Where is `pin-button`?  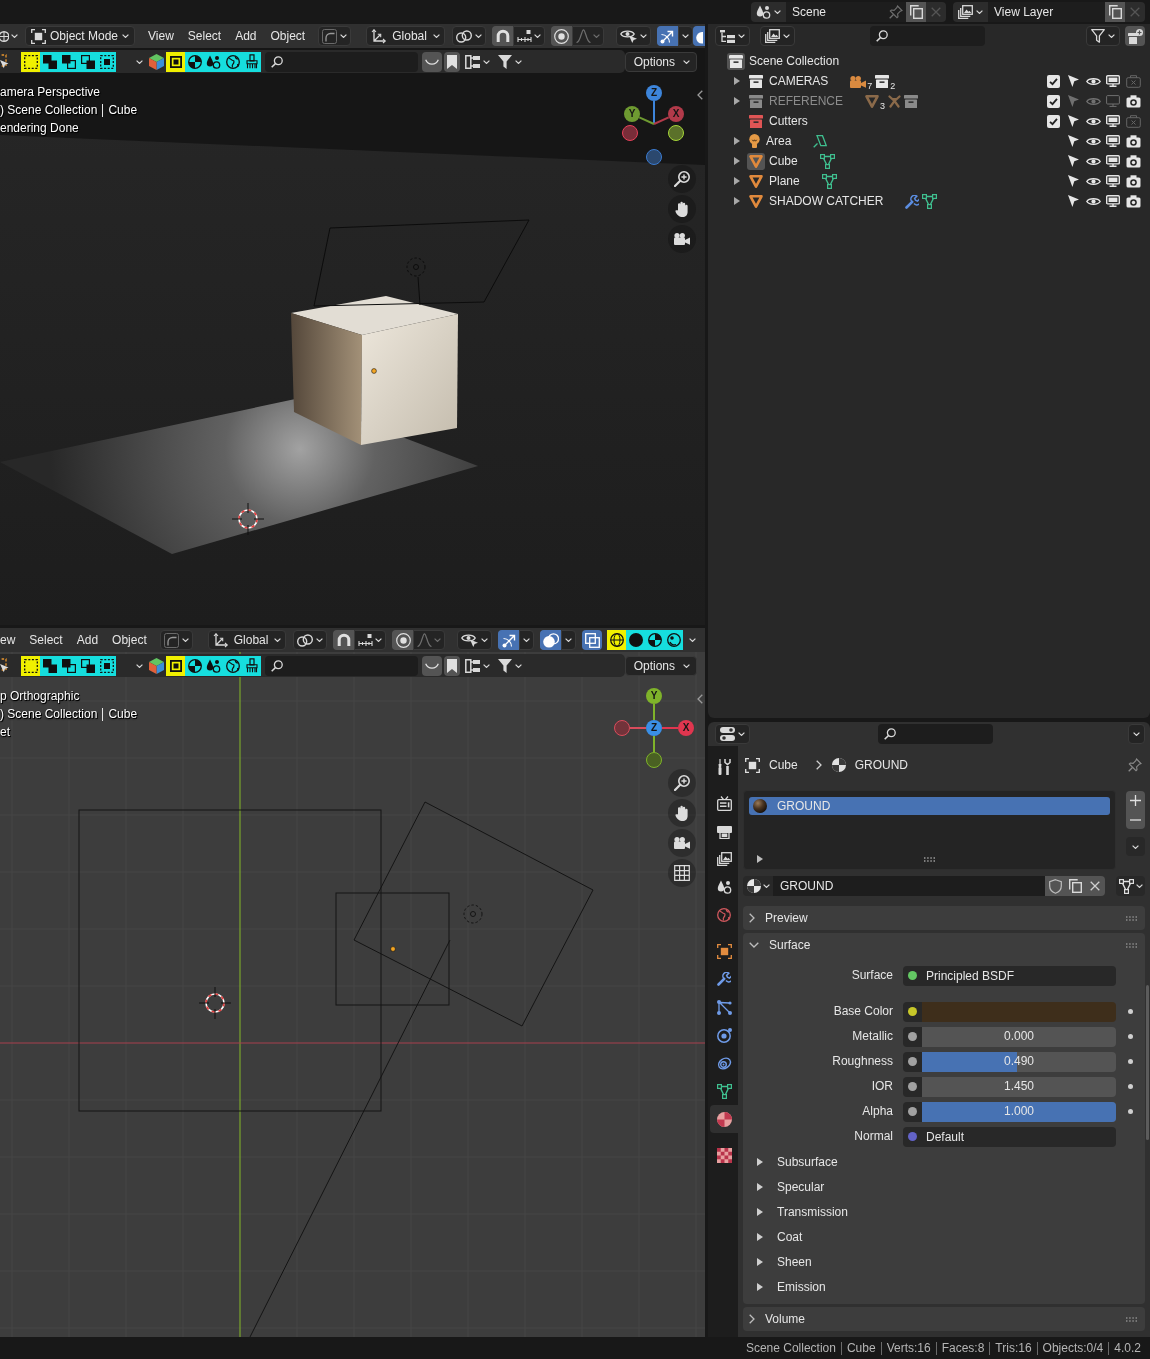
pin-button is located at coordinates (896, 12).